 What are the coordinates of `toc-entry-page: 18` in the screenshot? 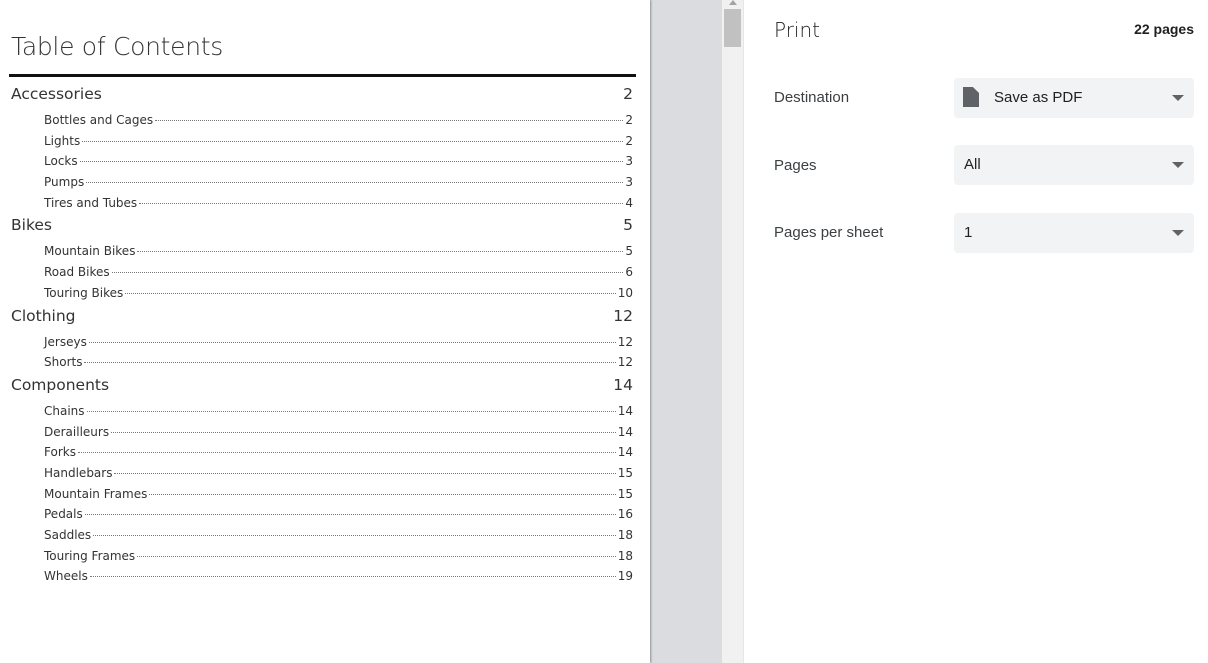 It's located at (625, 535).